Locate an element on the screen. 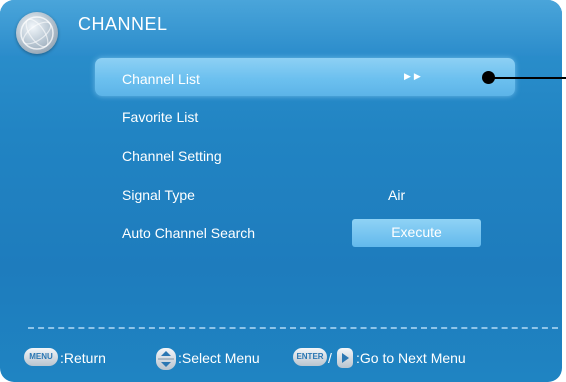 The width and height of the screenshot is (566, 382). execute-button: Execute is located at coordinates (416, 233).